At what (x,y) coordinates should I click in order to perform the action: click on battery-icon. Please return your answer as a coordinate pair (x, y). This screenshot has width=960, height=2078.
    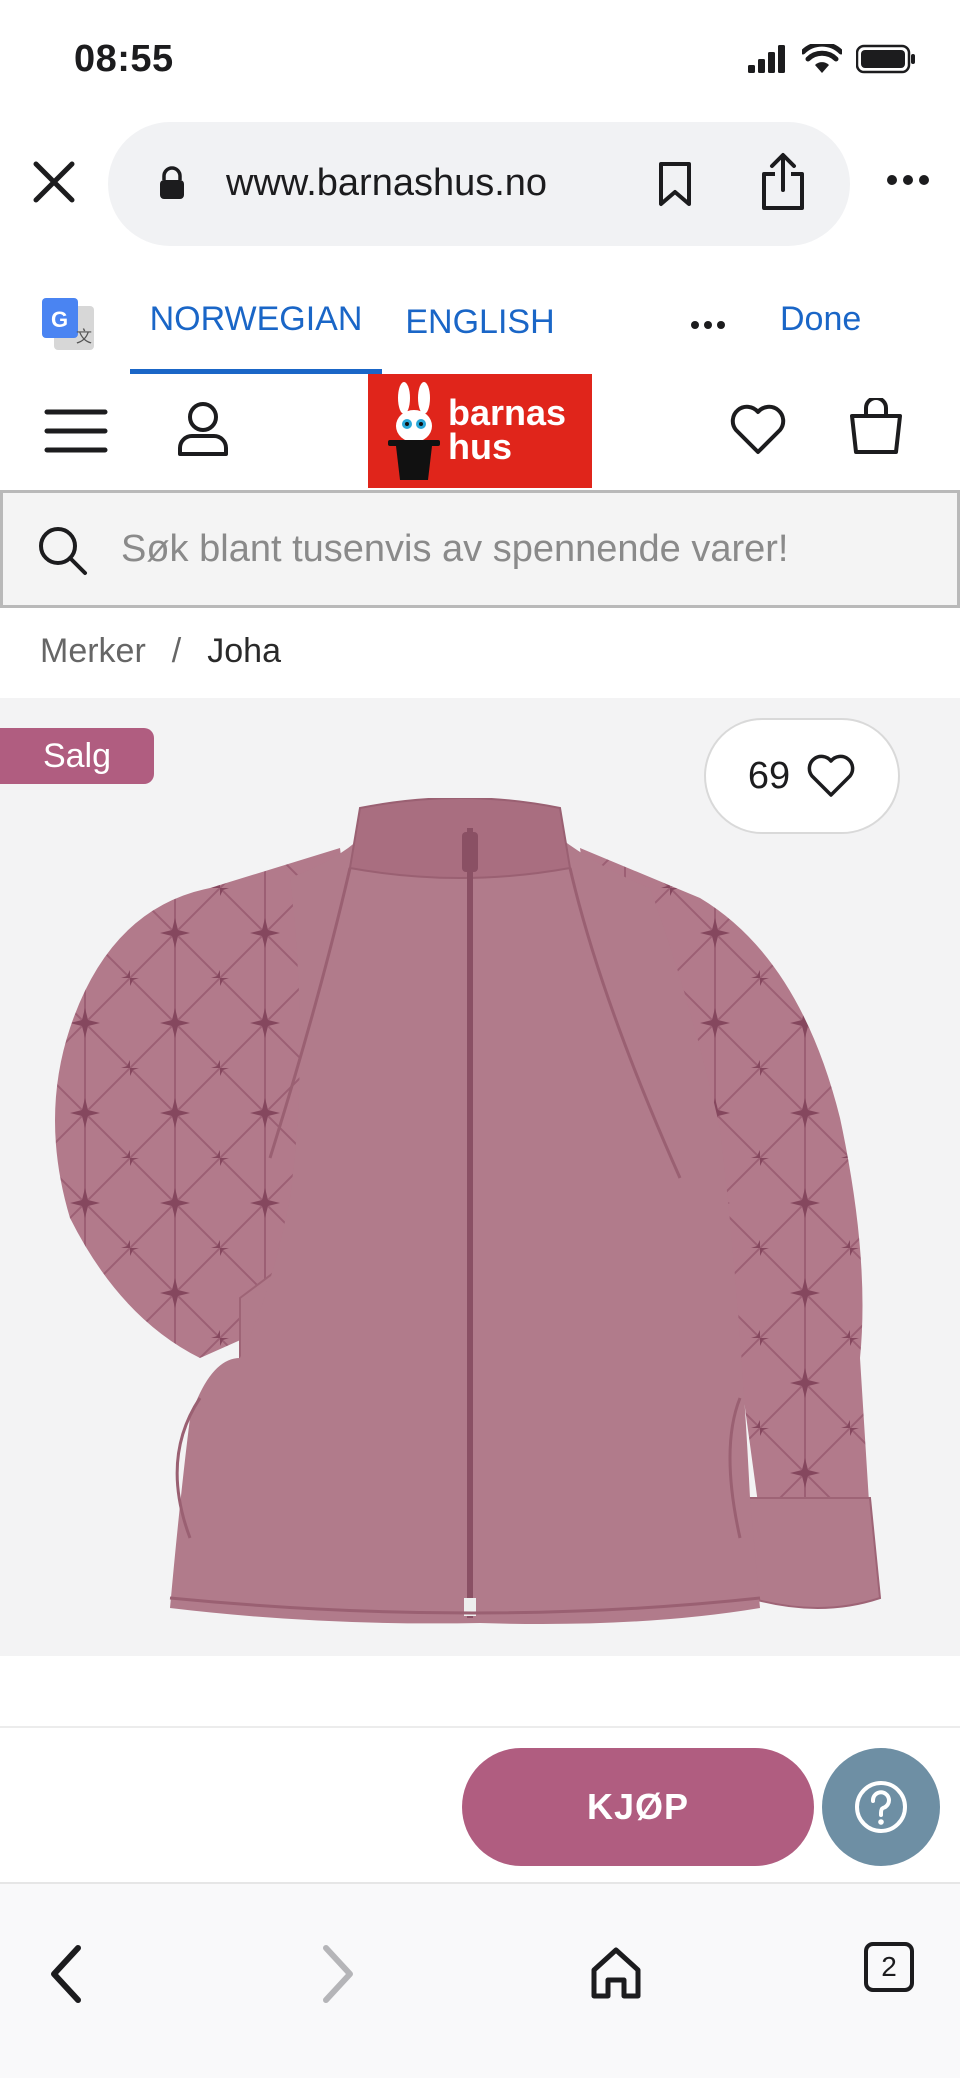
    Looking at the image, I should click on (885, 59).